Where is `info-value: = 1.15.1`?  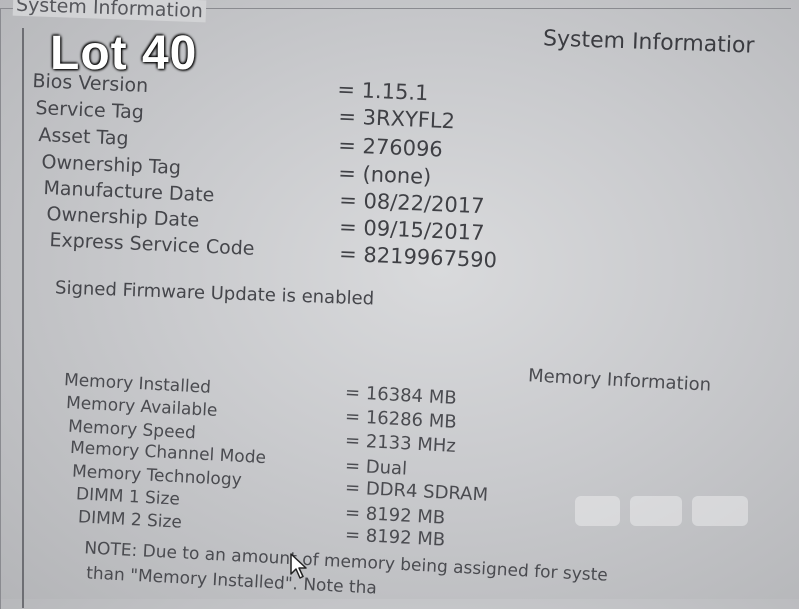 info-value: = 1.15.1 is located at coordinates (382, 91).